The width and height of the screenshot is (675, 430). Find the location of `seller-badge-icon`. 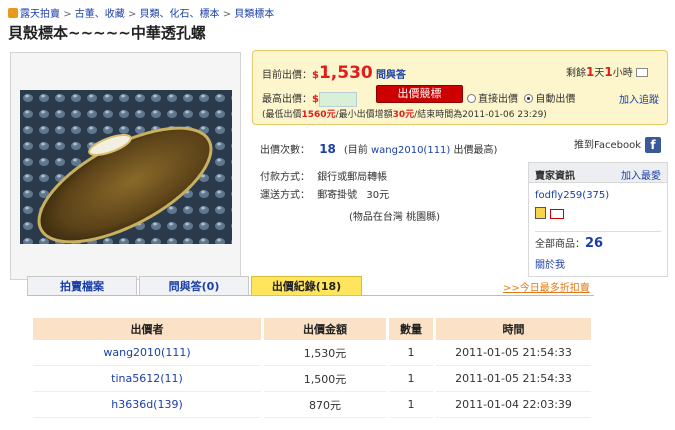

seller-badge-icon is located at coordinates (540, 213).